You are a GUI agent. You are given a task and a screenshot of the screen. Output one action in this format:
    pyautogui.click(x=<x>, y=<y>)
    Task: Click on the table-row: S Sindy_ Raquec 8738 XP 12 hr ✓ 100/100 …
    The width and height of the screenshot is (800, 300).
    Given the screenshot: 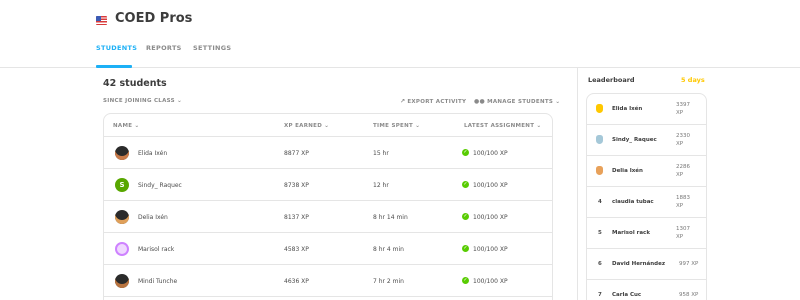 What is the action you would take?
    pyautogui.click(x=328, y=184)
    